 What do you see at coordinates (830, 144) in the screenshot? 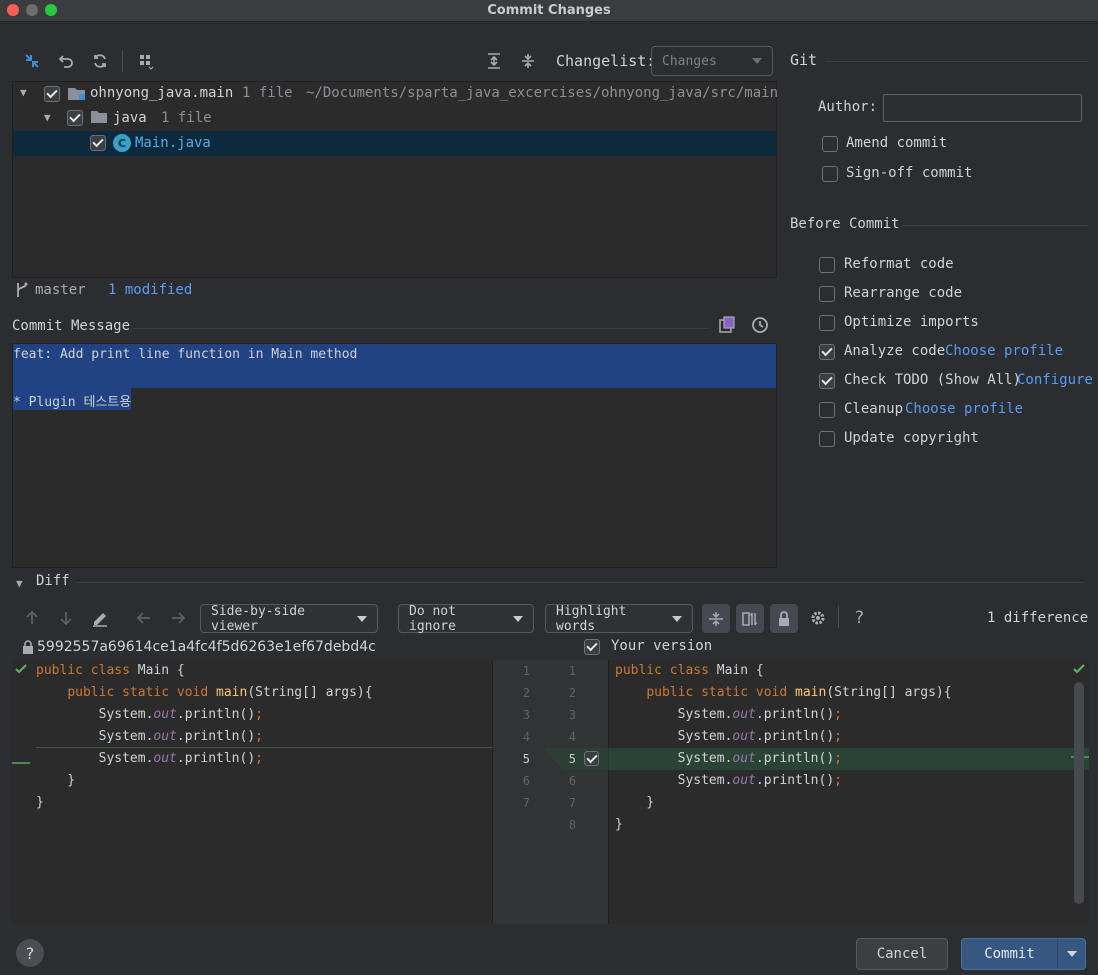
I see `amend-commit-checkbox` at bounding box center [830, 144].